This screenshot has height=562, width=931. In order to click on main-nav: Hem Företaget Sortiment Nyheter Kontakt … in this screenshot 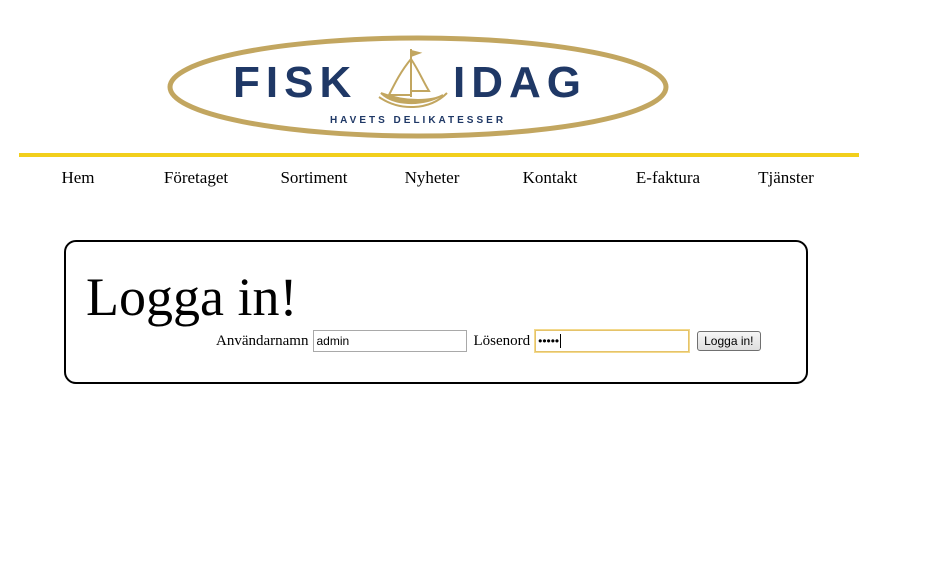, I will do `click(432, 178)`.